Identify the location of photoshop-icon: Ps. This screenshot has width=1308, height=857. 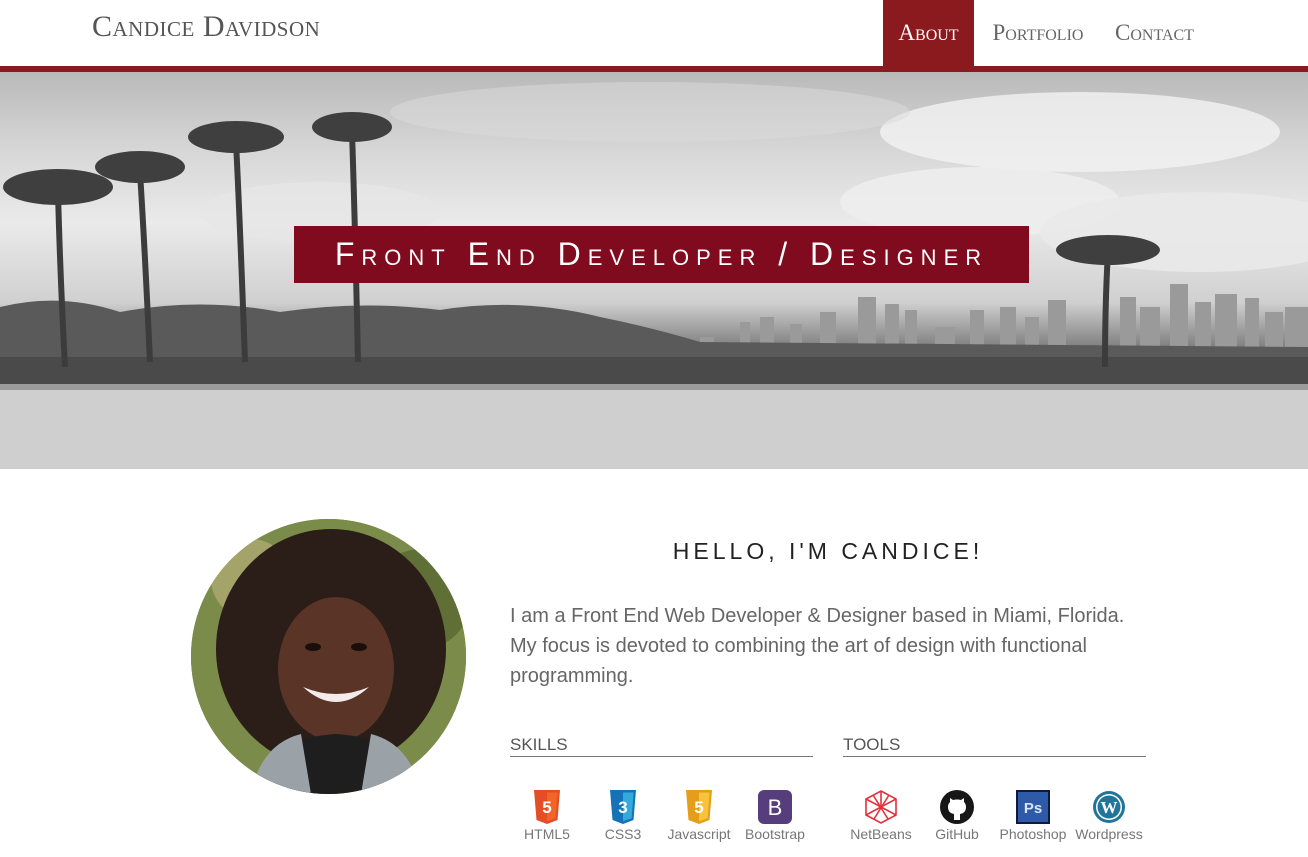
(1033, 807).